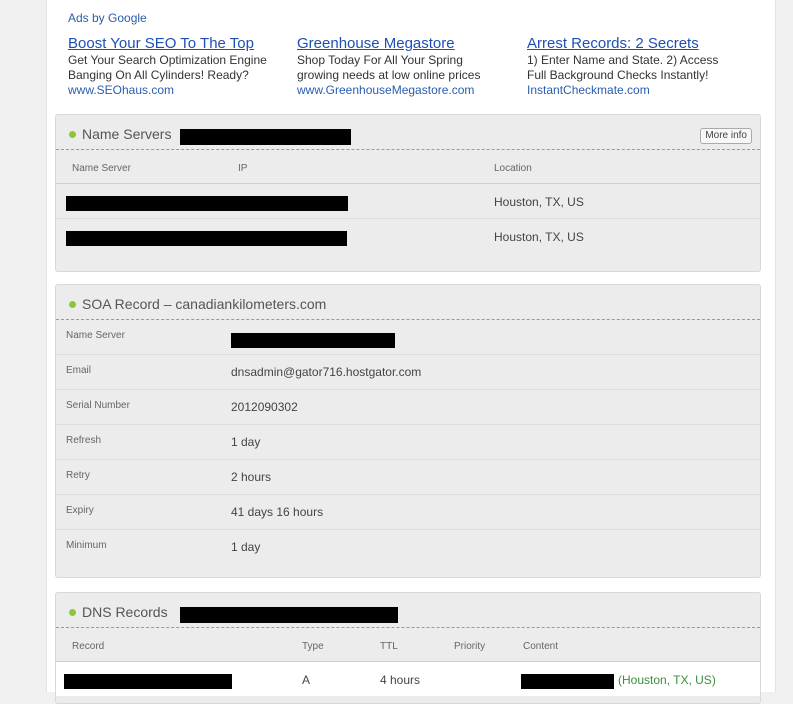  I want to click on ad-text: Full Background Checks Instantly!, so click(618, 75).